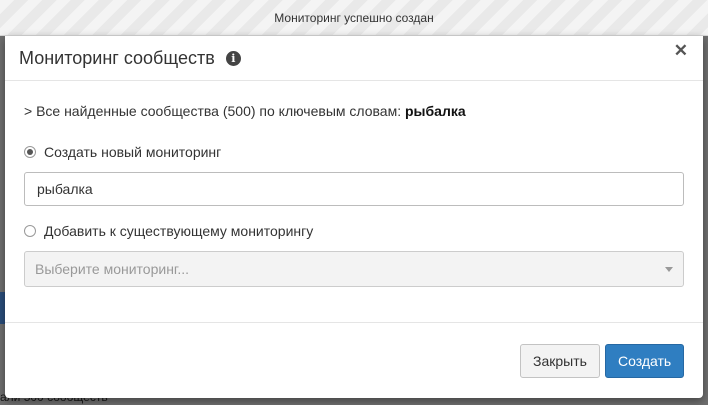 Image resolution: width=708 pixels, height=405 pixels. Describe the element at coordinates (179, 231) in the screenshot. I see `option-existing-label: Добавить к существующему мониторингу` at that location.